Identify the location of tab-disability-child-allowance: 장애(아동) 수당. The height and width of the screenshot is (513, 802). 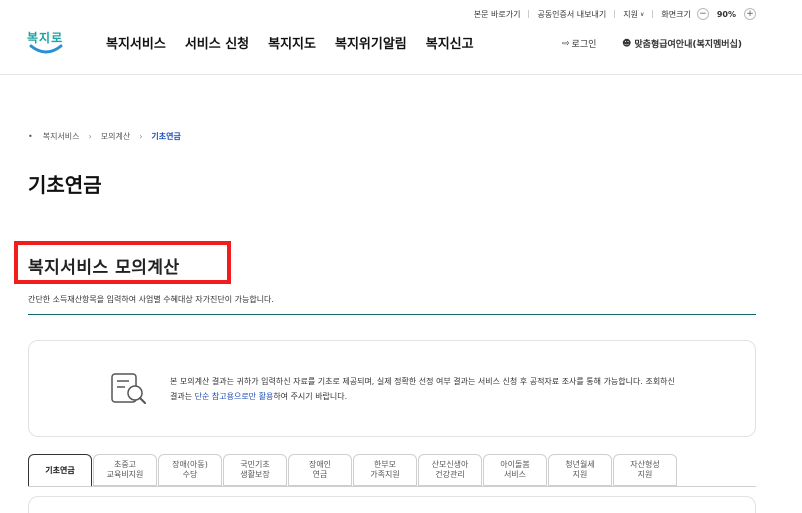
(190, 470).